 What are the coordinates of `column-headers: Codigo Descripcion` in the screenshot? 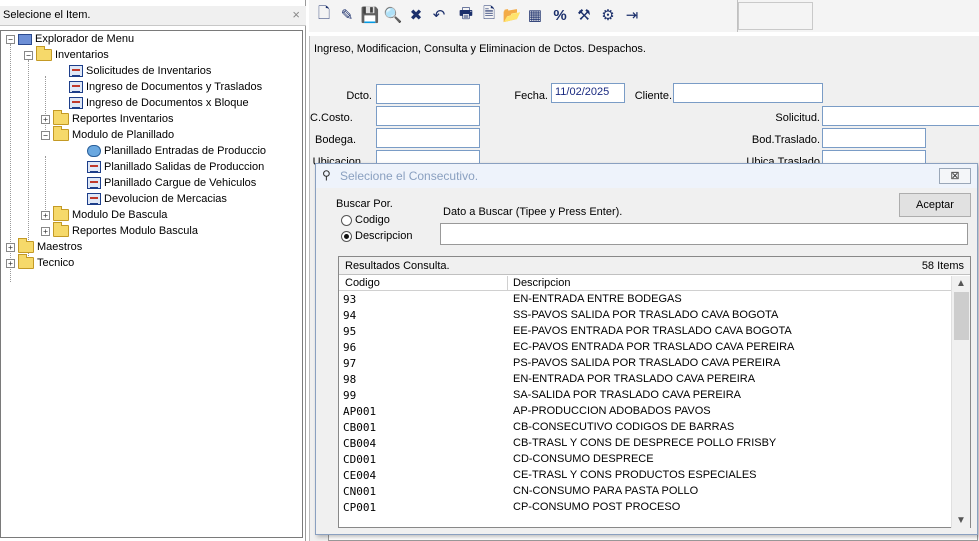 It's located at (645, 283).